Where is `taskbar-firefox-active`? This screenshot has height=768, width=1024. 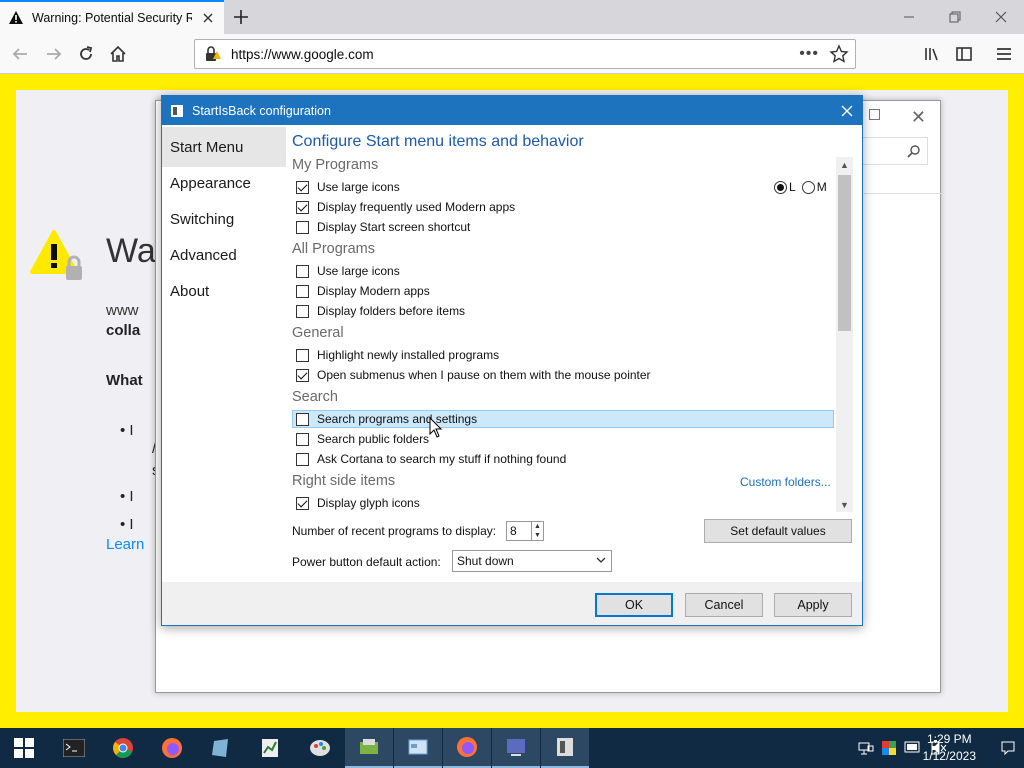 taskbar-firefox-active is located at coordinates (467, 748).